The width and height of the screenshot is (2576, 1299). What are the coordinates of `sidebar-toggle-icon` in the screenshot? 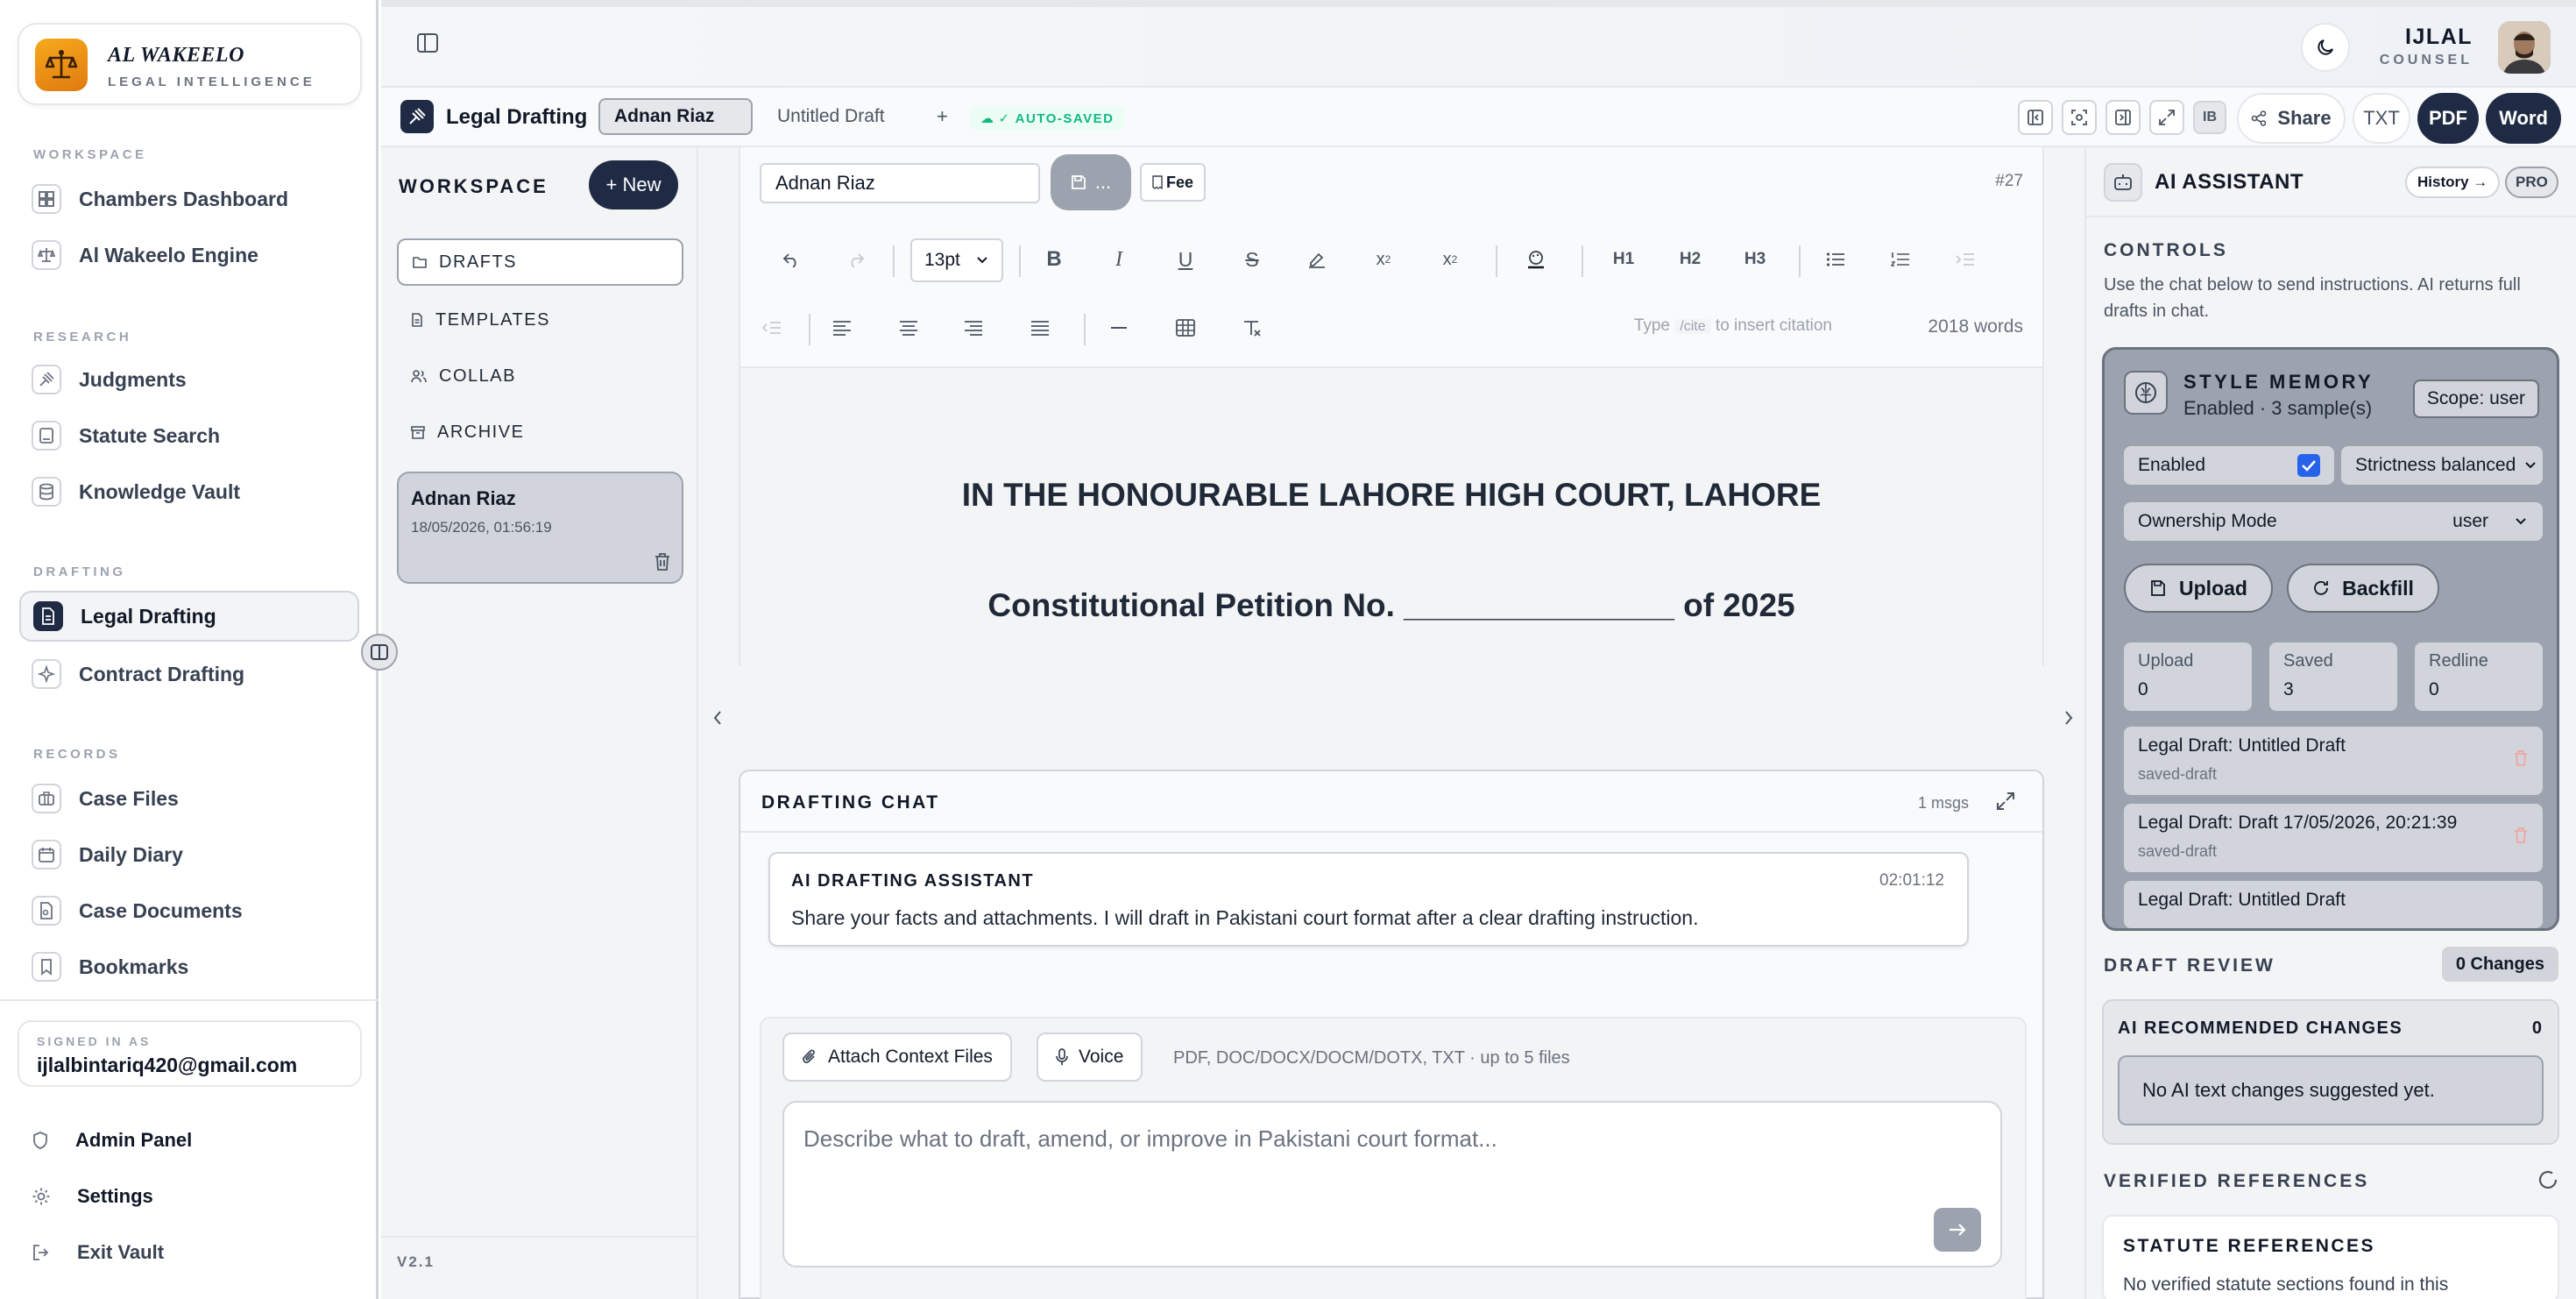 It's located at (427, 43).